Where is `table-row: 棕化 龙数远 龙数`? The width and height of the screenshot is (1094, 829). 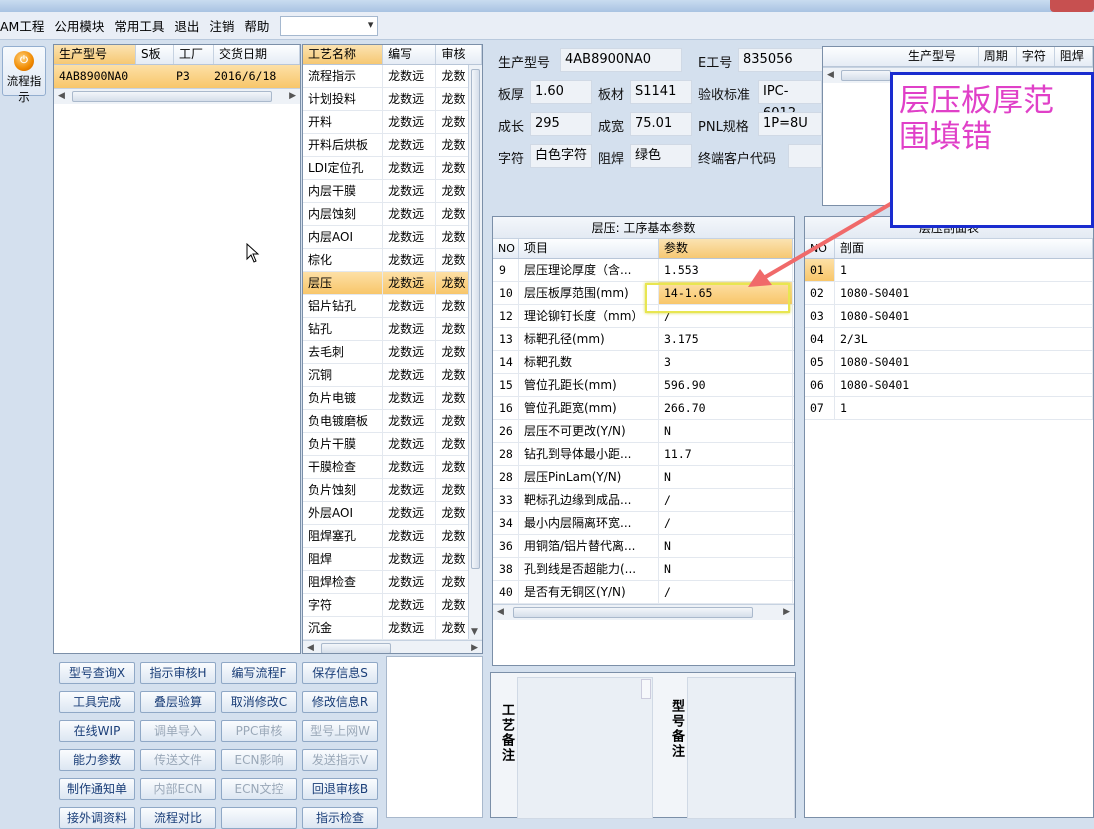
table-row: 棕化 龙数远 龙数 is located at coordinates (392, 260).